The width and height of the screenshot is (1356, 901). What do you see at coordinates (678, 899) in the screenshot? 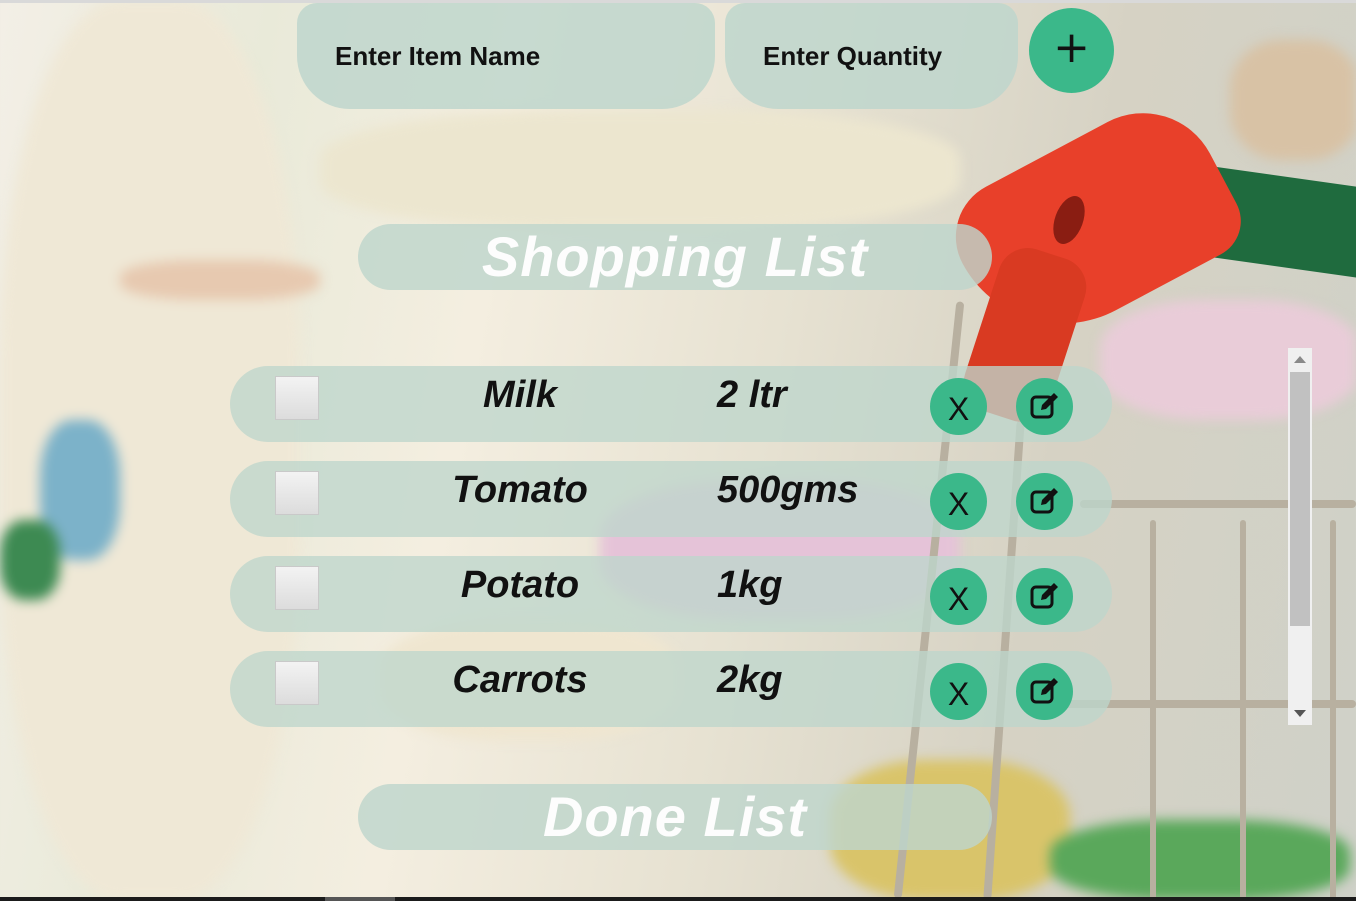
I see `bottom-scrollbar` at bounding box center [678, 899].